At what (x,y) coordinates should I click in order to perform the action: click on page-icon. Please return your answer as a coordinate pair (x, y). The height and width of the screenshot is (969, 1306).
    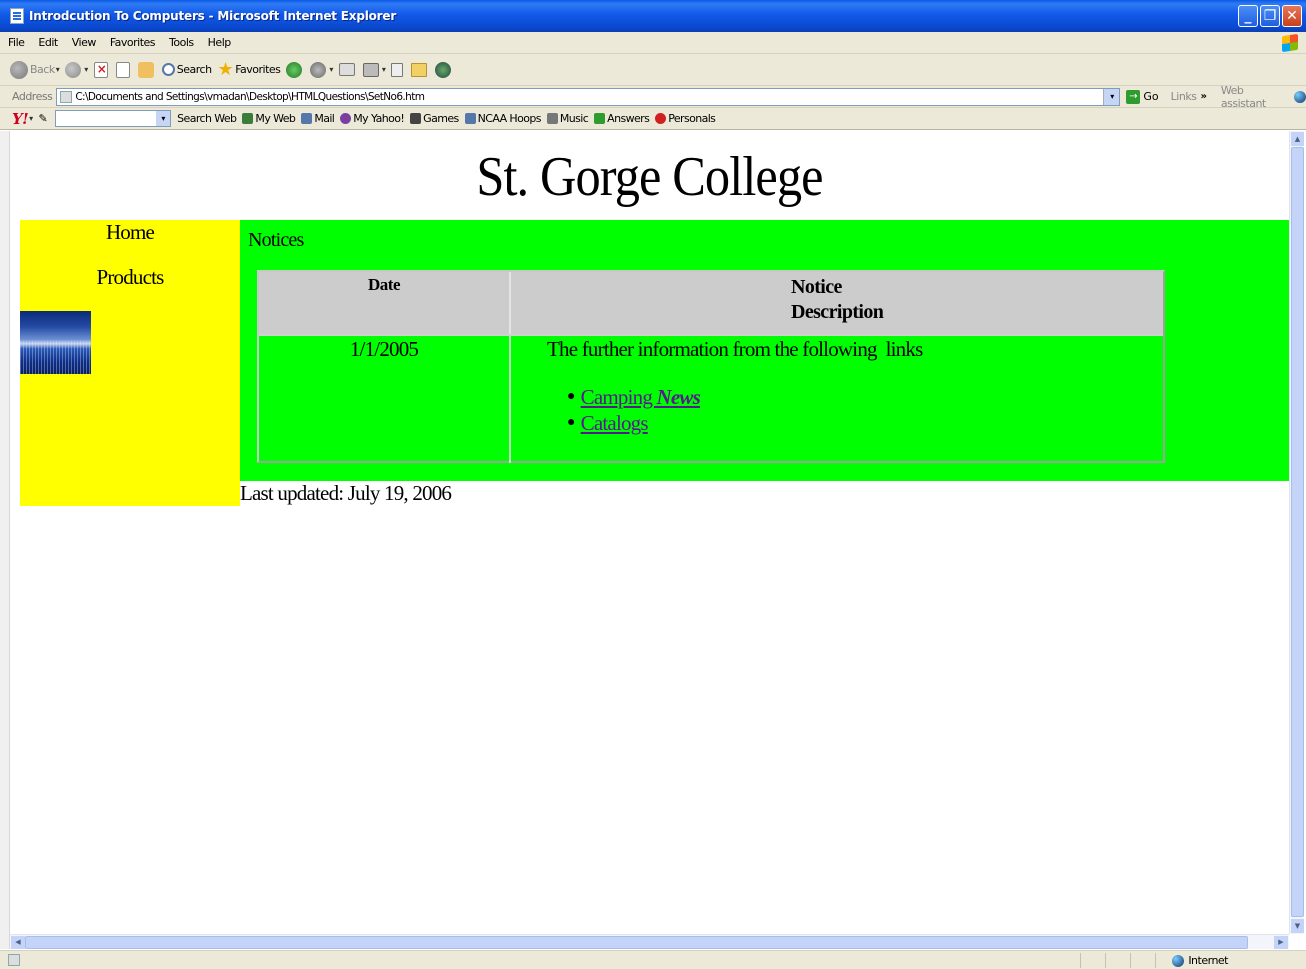
    Looking at the image, I should click on (66, 96).